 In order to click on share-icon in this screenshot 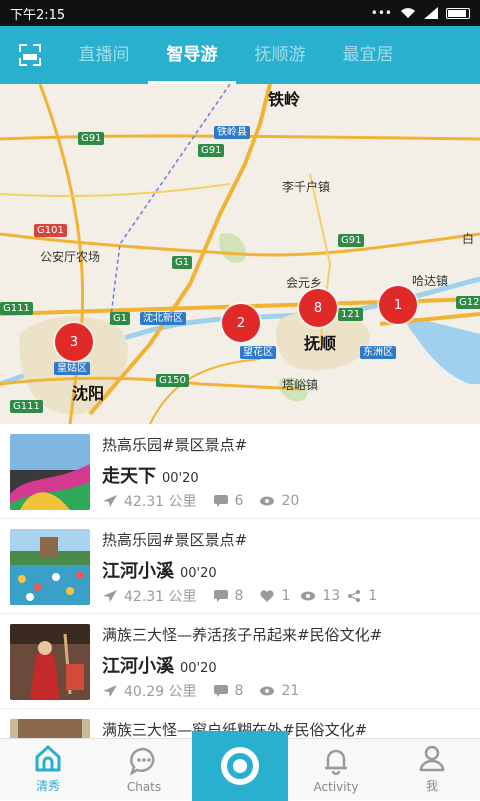, I will do `click(354, 596)`.